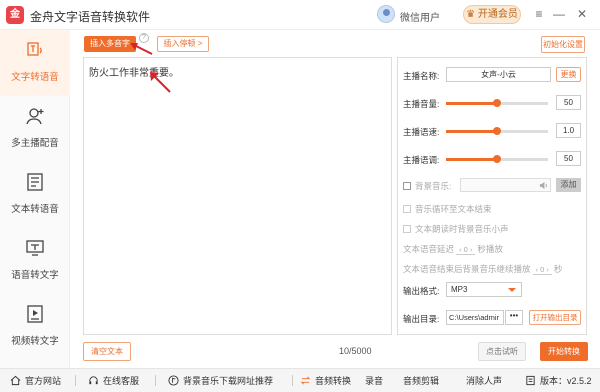  What do you see at coordinates (568, 102) in the screenshot?
I see `volume-value: 50` at bounding box center [568, 102].